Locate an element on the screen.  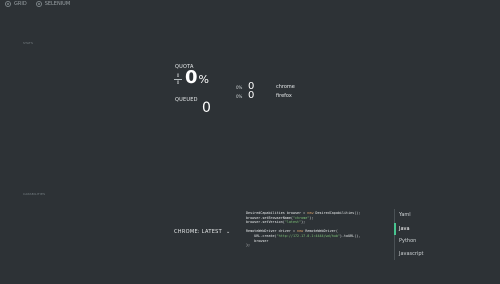
tab-yaml: Yaml is located at coordinates (405, 215).